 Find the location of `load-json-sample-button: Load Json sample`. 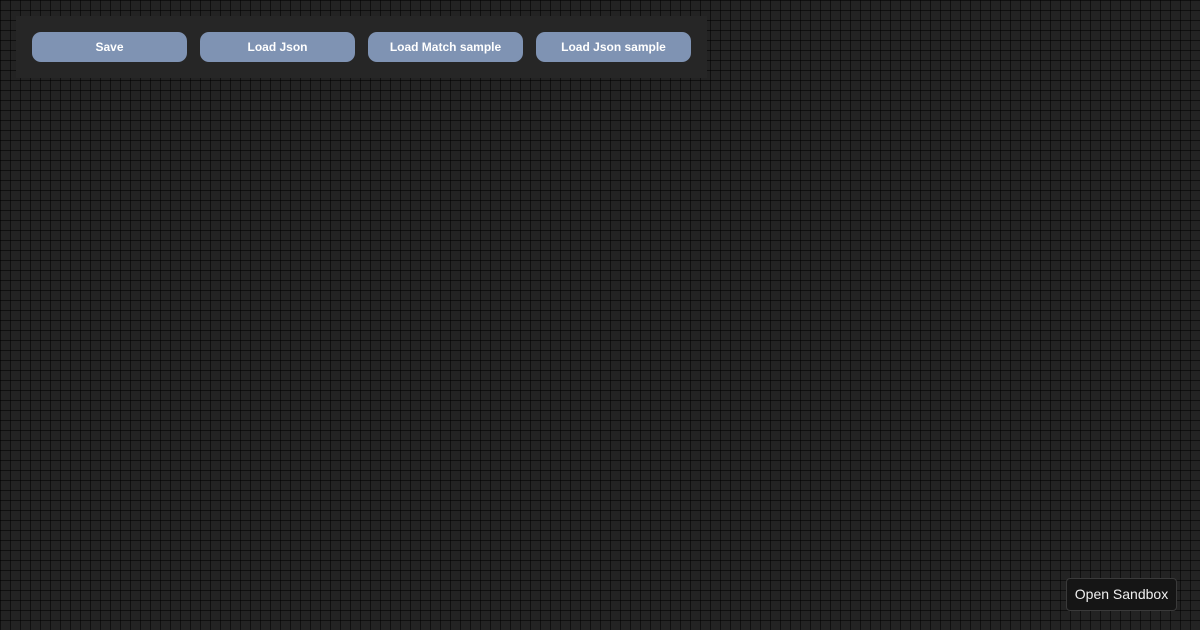

load-json-sample-button: Load Json sample is located at coordinates (613, 47).